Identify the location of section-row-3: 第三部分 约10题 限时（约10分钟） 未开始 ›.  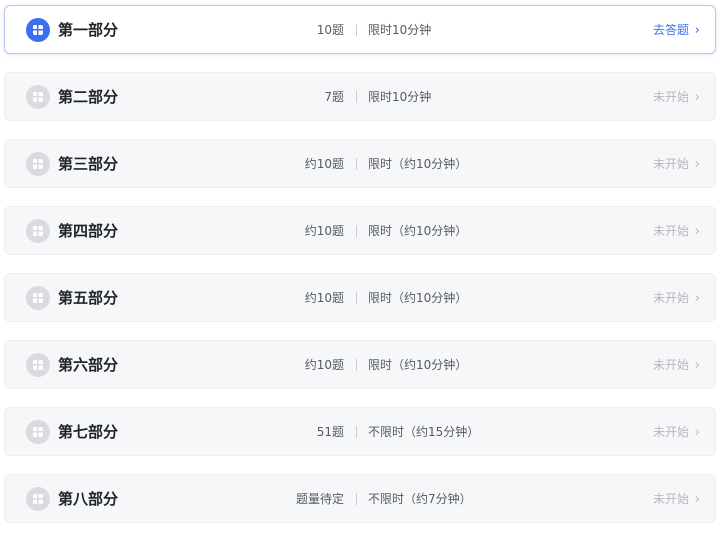
(360, 163).